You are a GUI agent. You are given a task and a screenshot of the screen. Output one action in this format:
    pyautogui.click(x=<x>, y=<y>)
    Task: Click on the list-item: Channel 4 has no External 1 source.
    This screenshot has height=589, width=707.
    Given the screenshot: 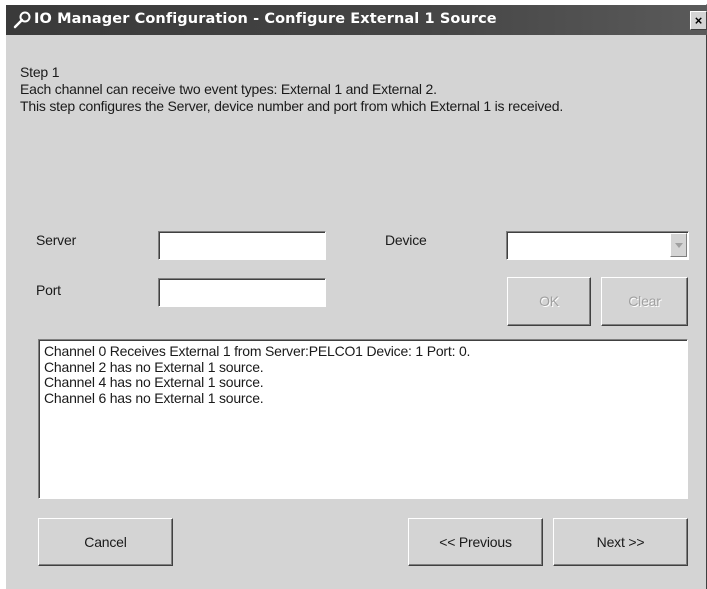 What is the action you would take?
    pyautogui.click(x=365, y=382)
    